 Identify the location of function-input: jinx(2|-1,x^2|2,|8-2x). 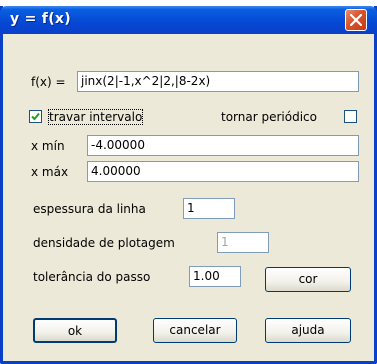
(218, 81).